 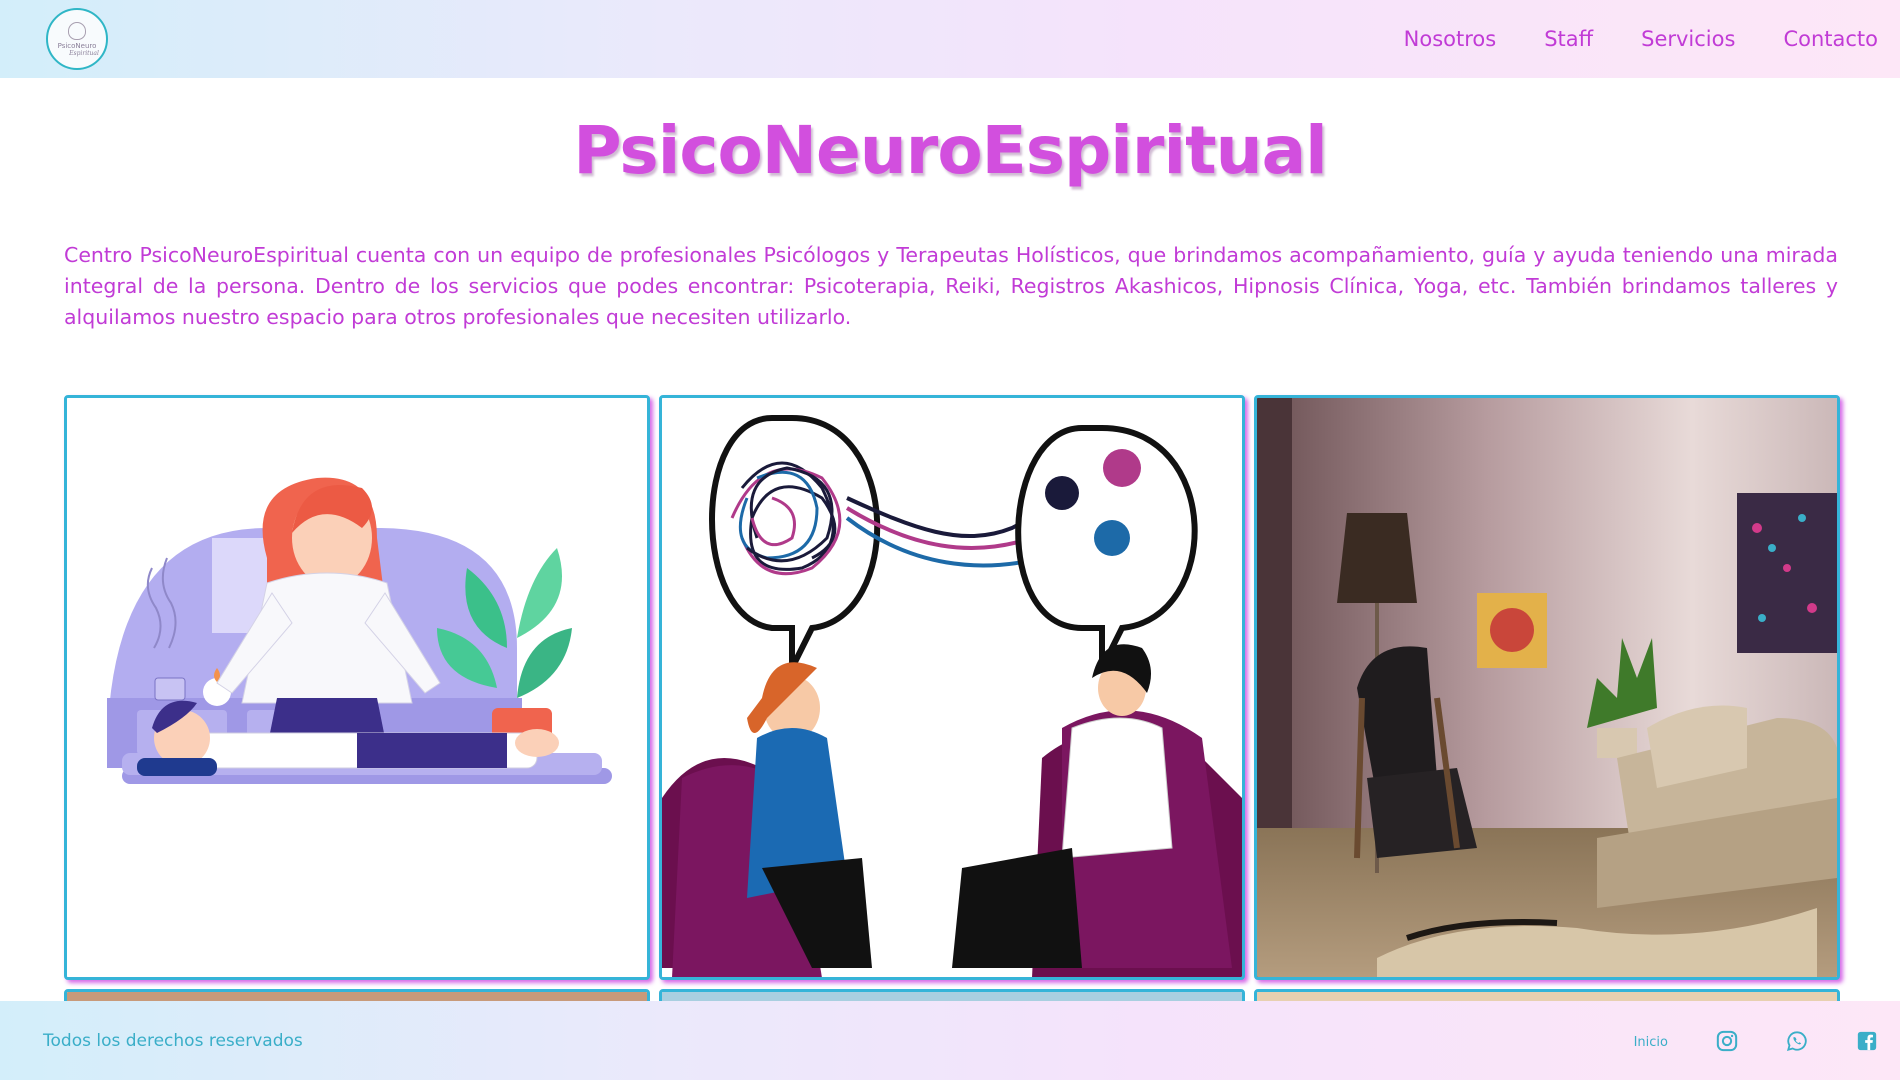 I want to click on page-title: PsicoNeuroEspiritual, so click(x=950, y=150).